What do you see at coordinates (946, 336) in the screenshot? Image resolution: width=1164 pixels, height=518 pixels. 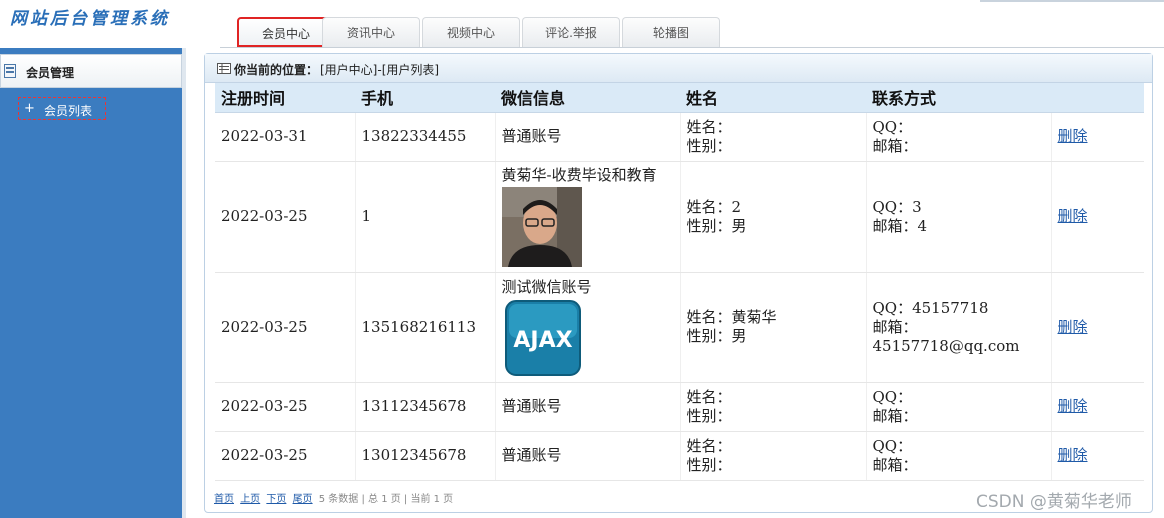 I see `email-line: 邮箱：45157718@qq.com` at bounding box center [946, 336].